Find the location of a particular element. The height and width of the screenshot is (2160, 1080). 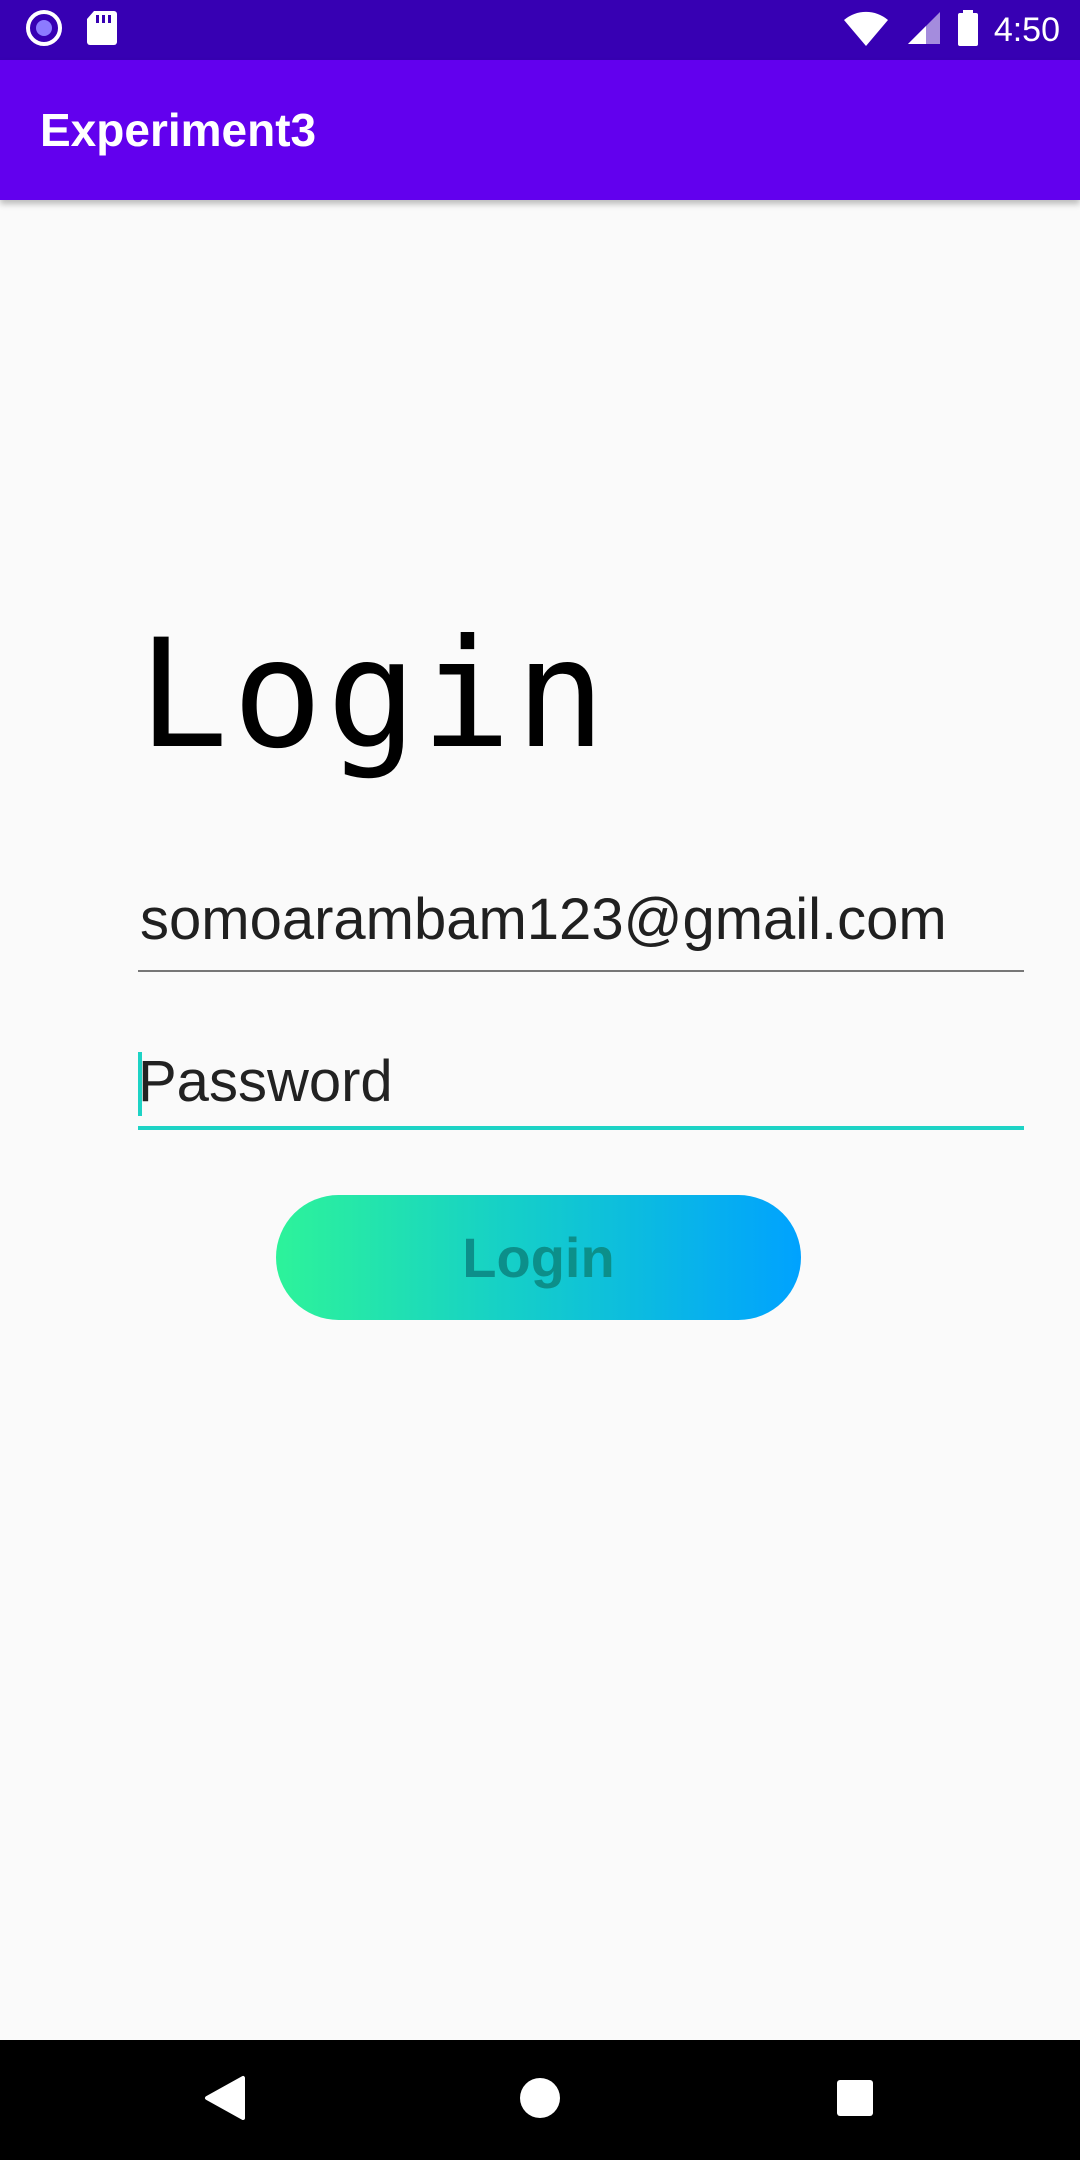

home-button is located at coordinates (540, 2100).